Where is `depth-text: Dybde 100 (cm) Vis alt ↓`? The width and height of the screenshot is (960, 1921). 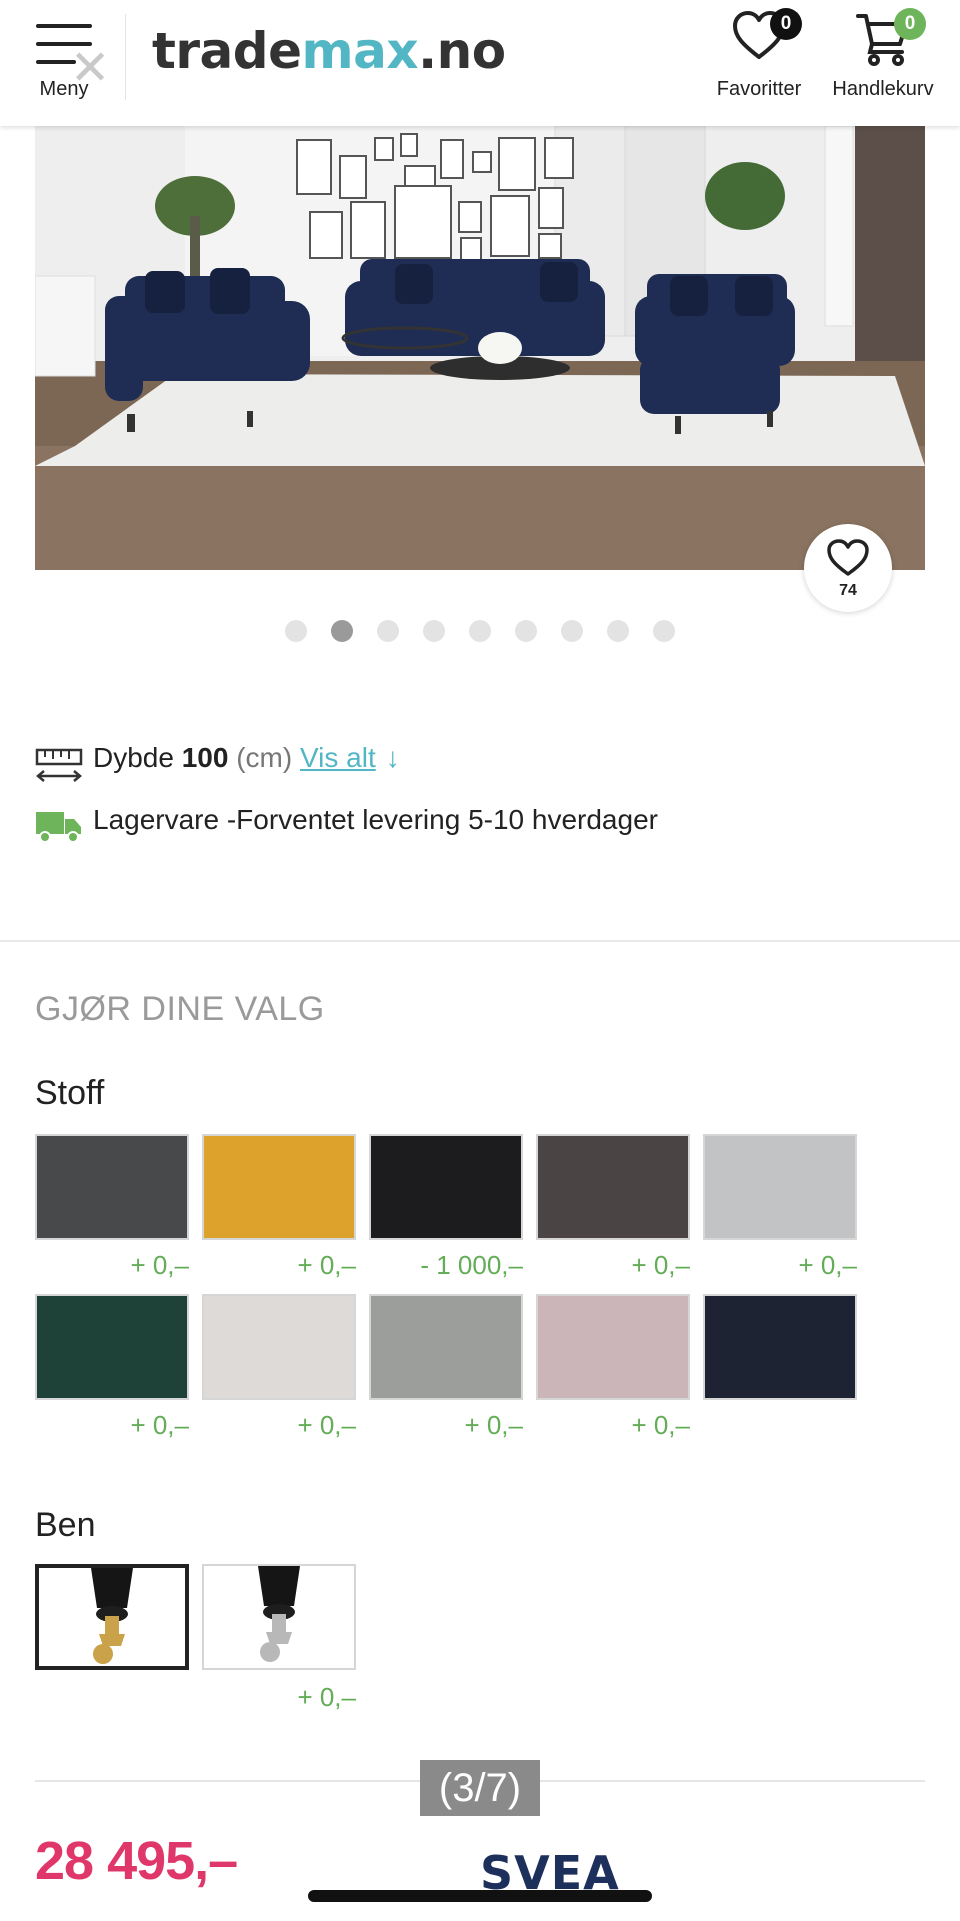
depth-text: Dybde 100 (cm) Vis alt ↓ is located at coordinates (246, 758).